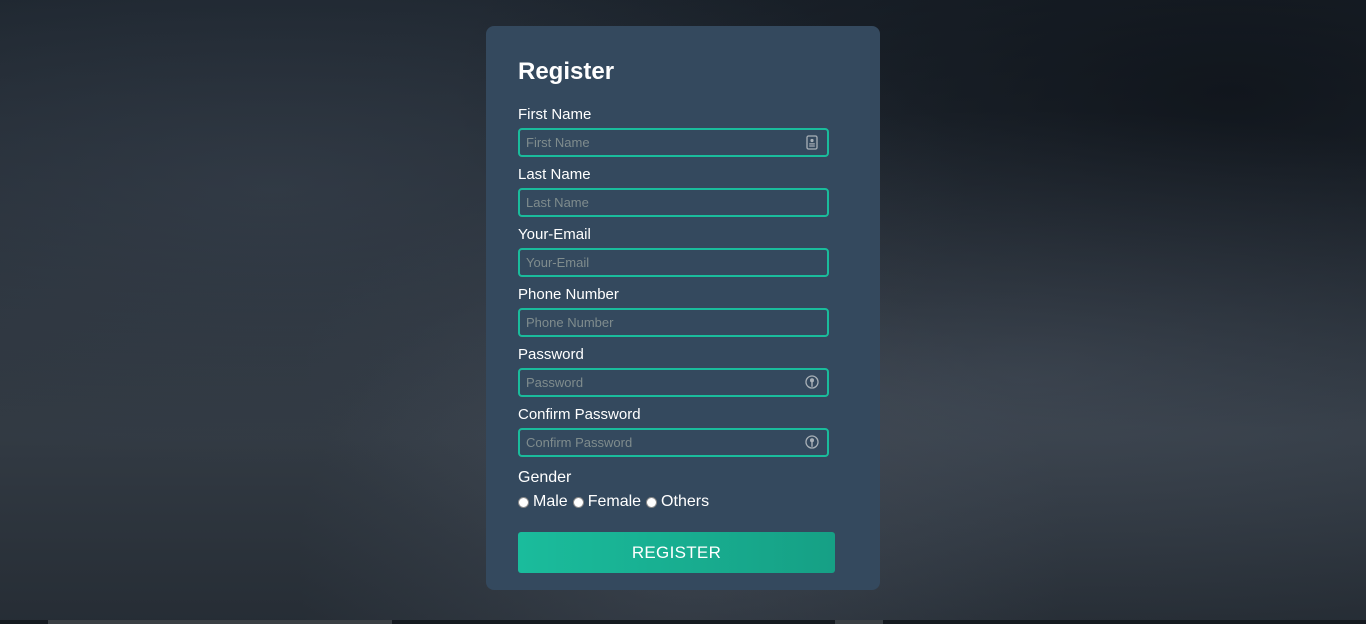 This screenshot has height=624, width=1366. I want to click on last-name-input-wrapper, so click(673, 202).